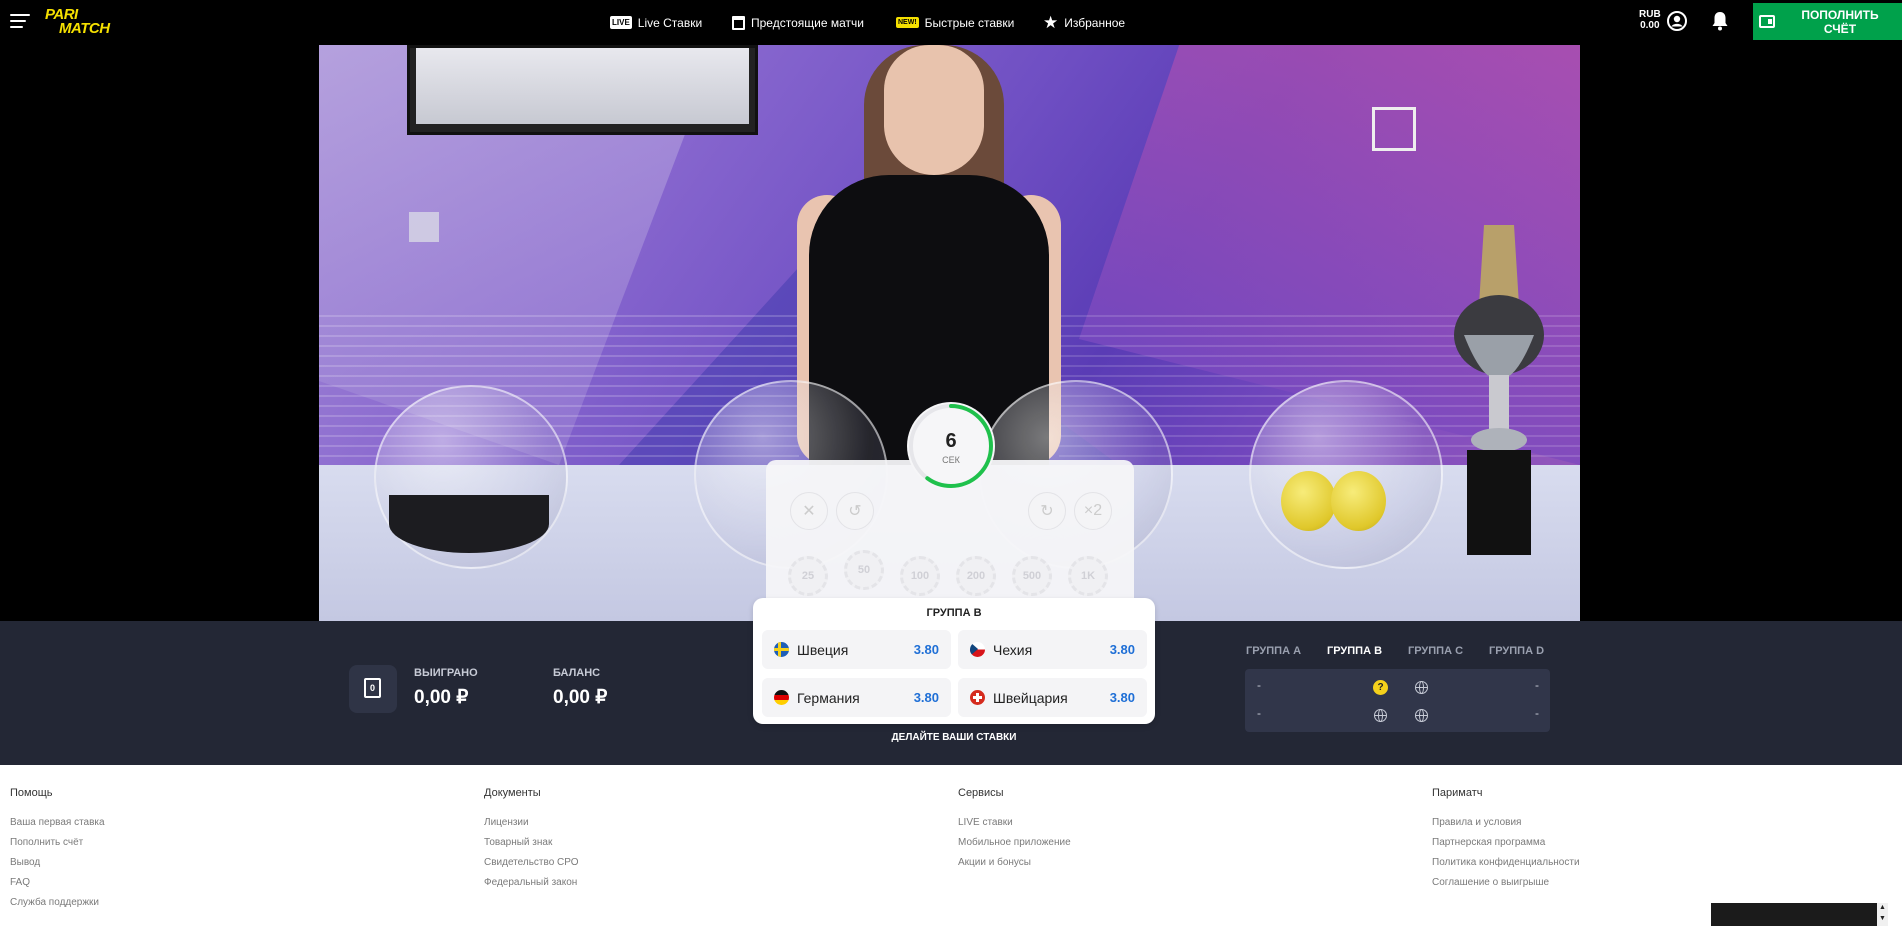  What do you see at coordinates (1537, 685) in the screenshot?
I see `result-row-1-right: -` at bounding box center [1537, 685].